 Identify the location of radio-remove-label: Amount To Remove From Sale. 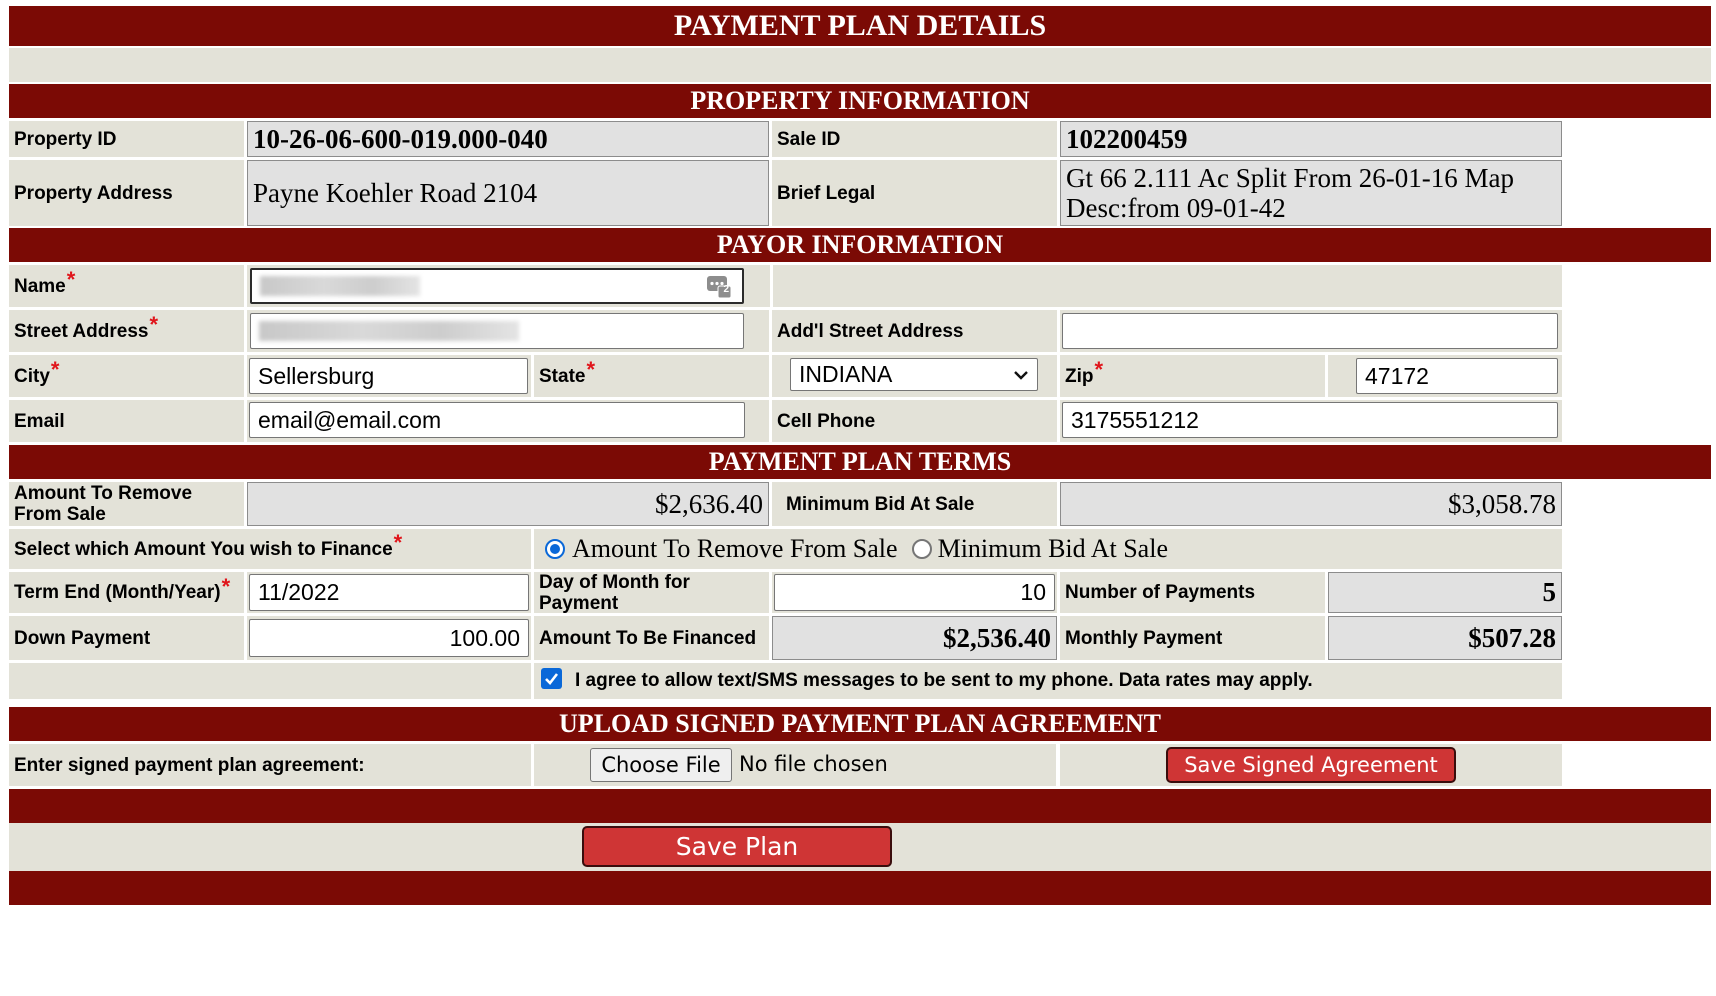
(735, 549).